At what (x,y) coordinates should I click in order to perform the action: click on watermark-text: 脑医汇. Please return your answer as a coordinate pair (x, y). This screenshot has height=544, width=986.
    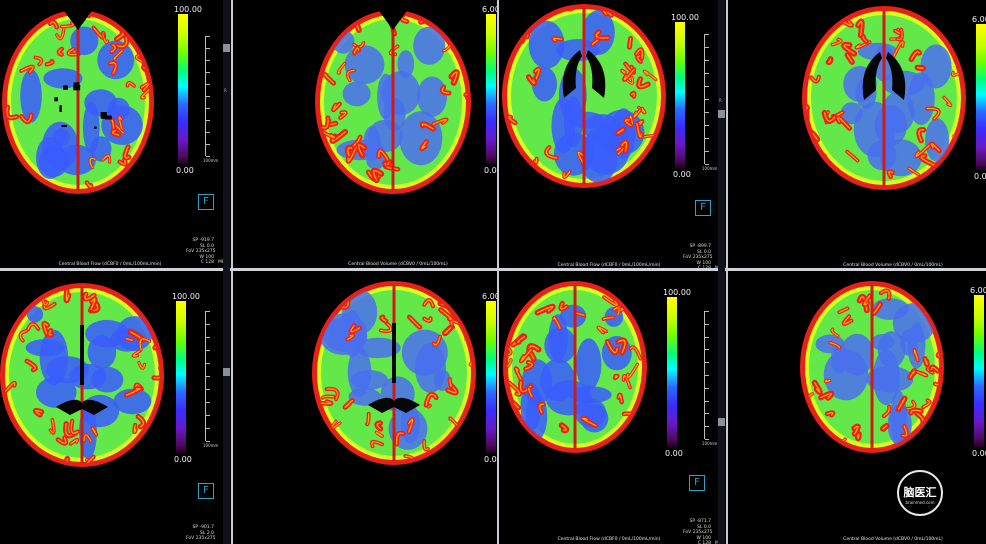
    Looking at the image, I should click on (920, 492).